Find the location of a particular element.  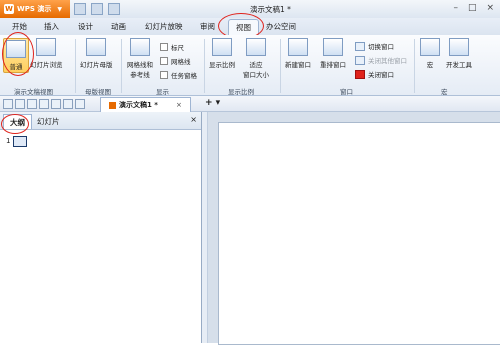

group-label-window: 窗口 is located at coordinates (346, 92).